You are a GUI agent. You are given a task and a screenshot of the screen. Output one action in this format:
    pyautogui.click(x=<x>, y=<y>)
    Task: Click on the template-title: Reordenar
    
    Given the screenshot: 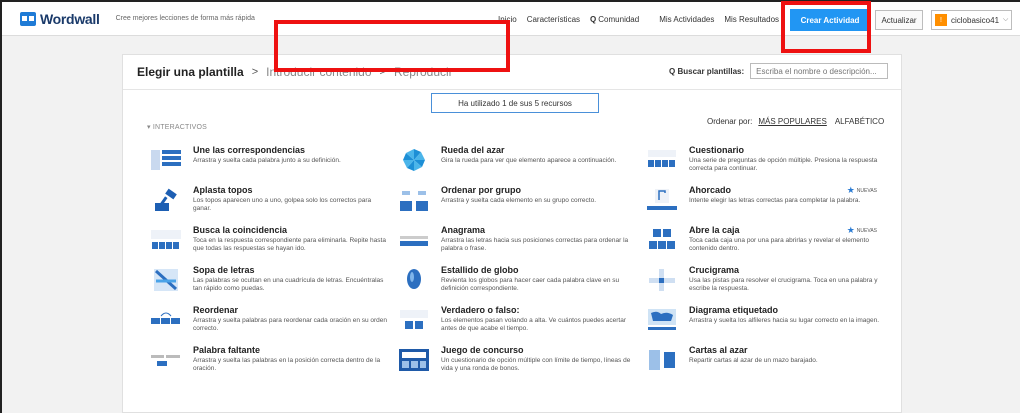 What is the action you would take?
    pyautogui.click(x=216, y=310)
    